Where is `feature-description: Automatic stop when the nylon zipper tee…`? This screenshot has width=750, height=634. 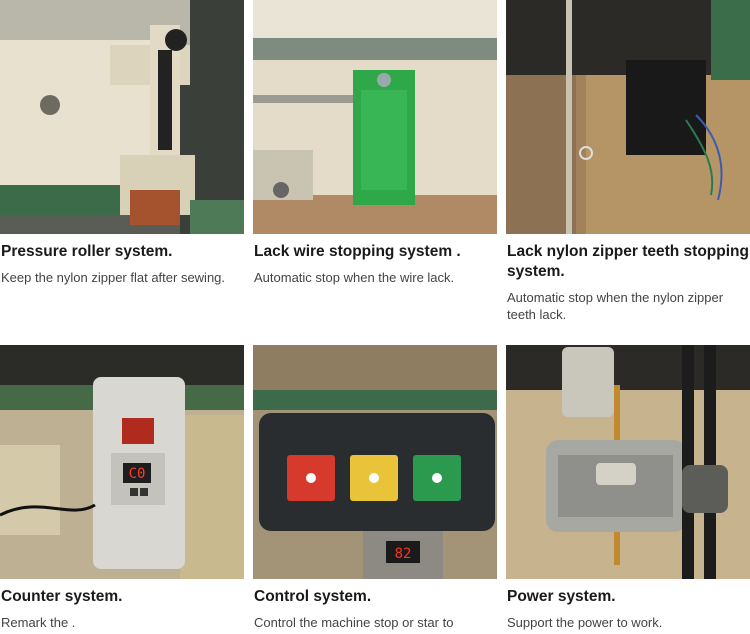 feature-description: Automatic stop when the nylon zipper tee… is located at coordinates (615, 306).